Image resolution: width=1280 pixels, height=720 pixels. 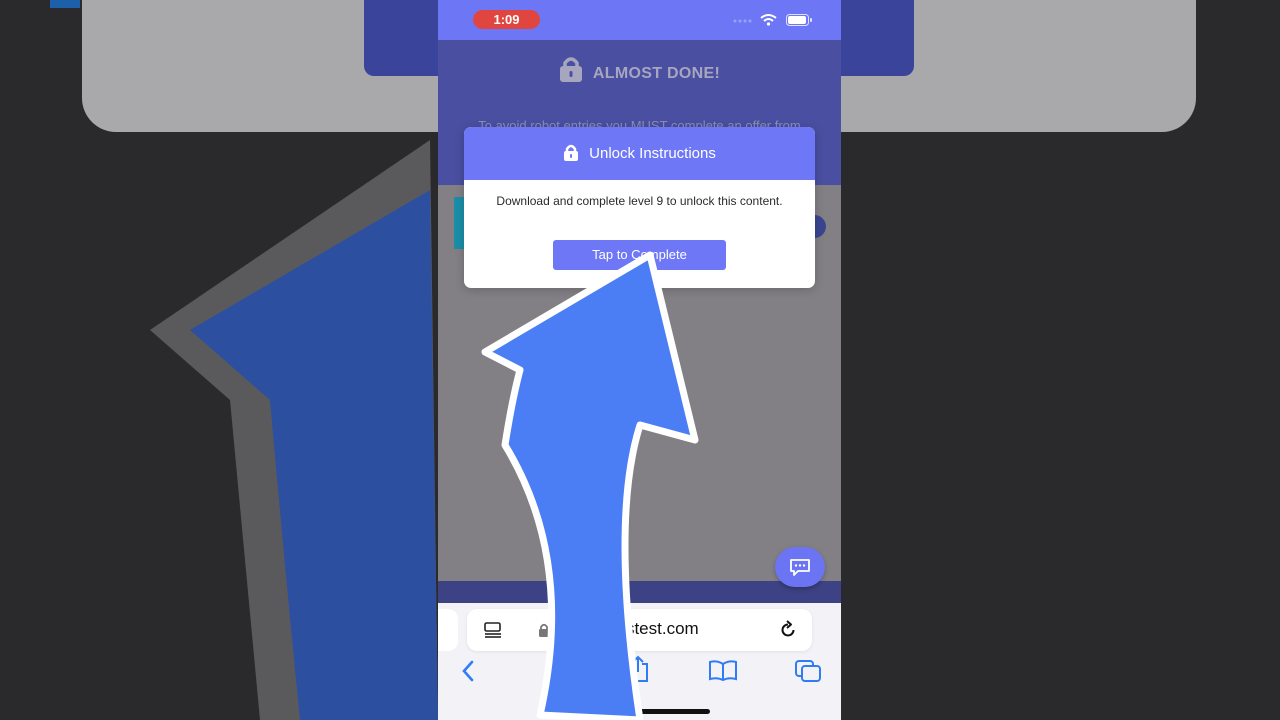 What do you see at coordinates (639, 255) in the screenshot?
I see `tap-to-complete-button: Tap to Complete` at bounding box center [639, 255].